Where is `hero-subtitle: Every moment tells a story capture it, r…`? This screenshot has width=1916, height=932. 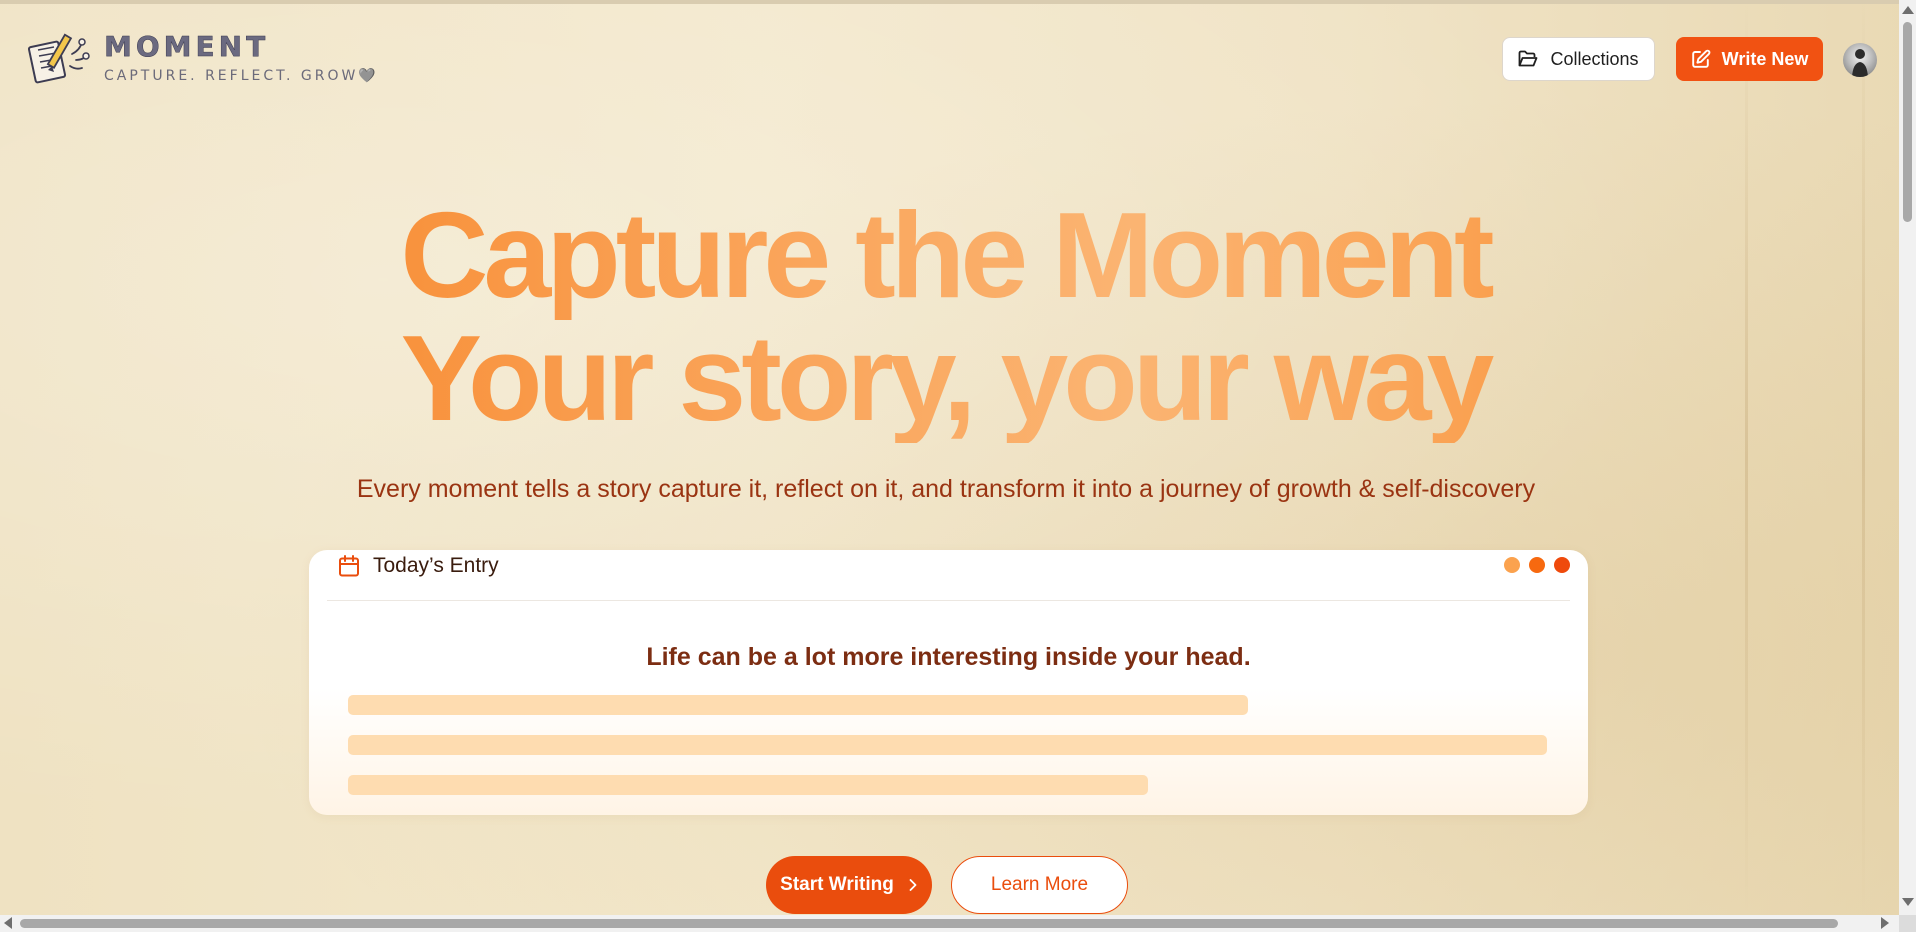
hero-subtitle: Every moment tells a story capture it, r… is located at coordinates (946, 489).